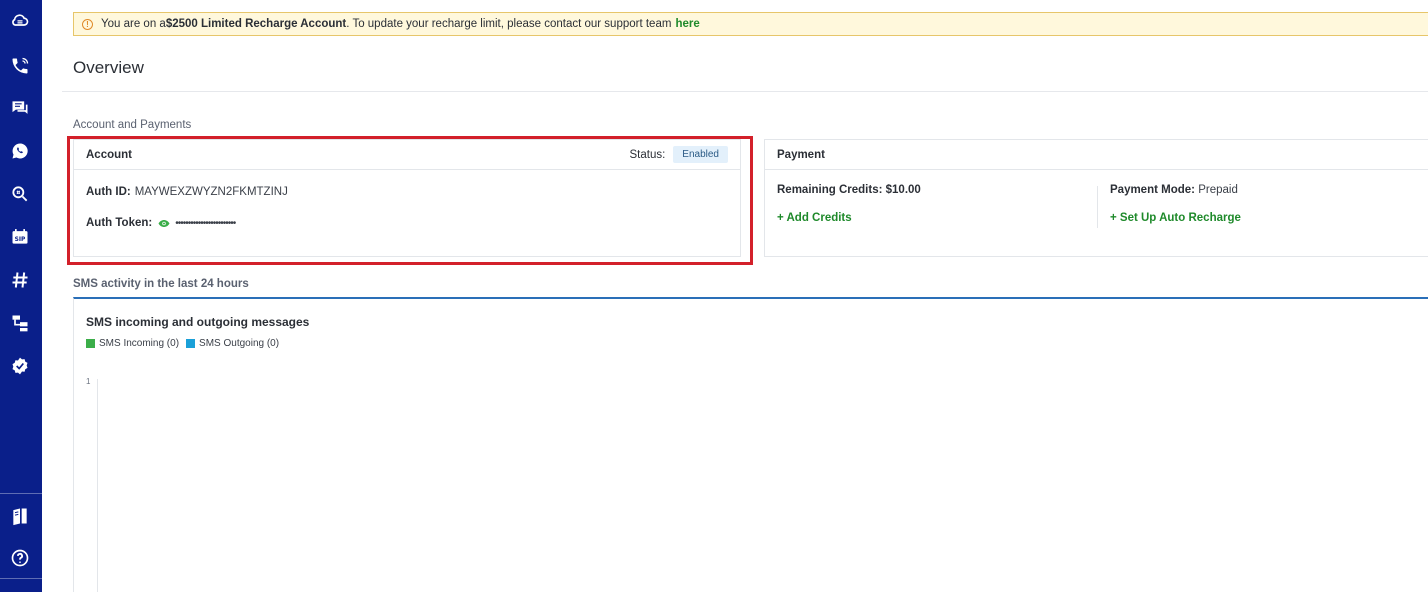 This screenshot has width=1428, height=592. I want to click on banner-prefix: You are on a, so click(133, 24).